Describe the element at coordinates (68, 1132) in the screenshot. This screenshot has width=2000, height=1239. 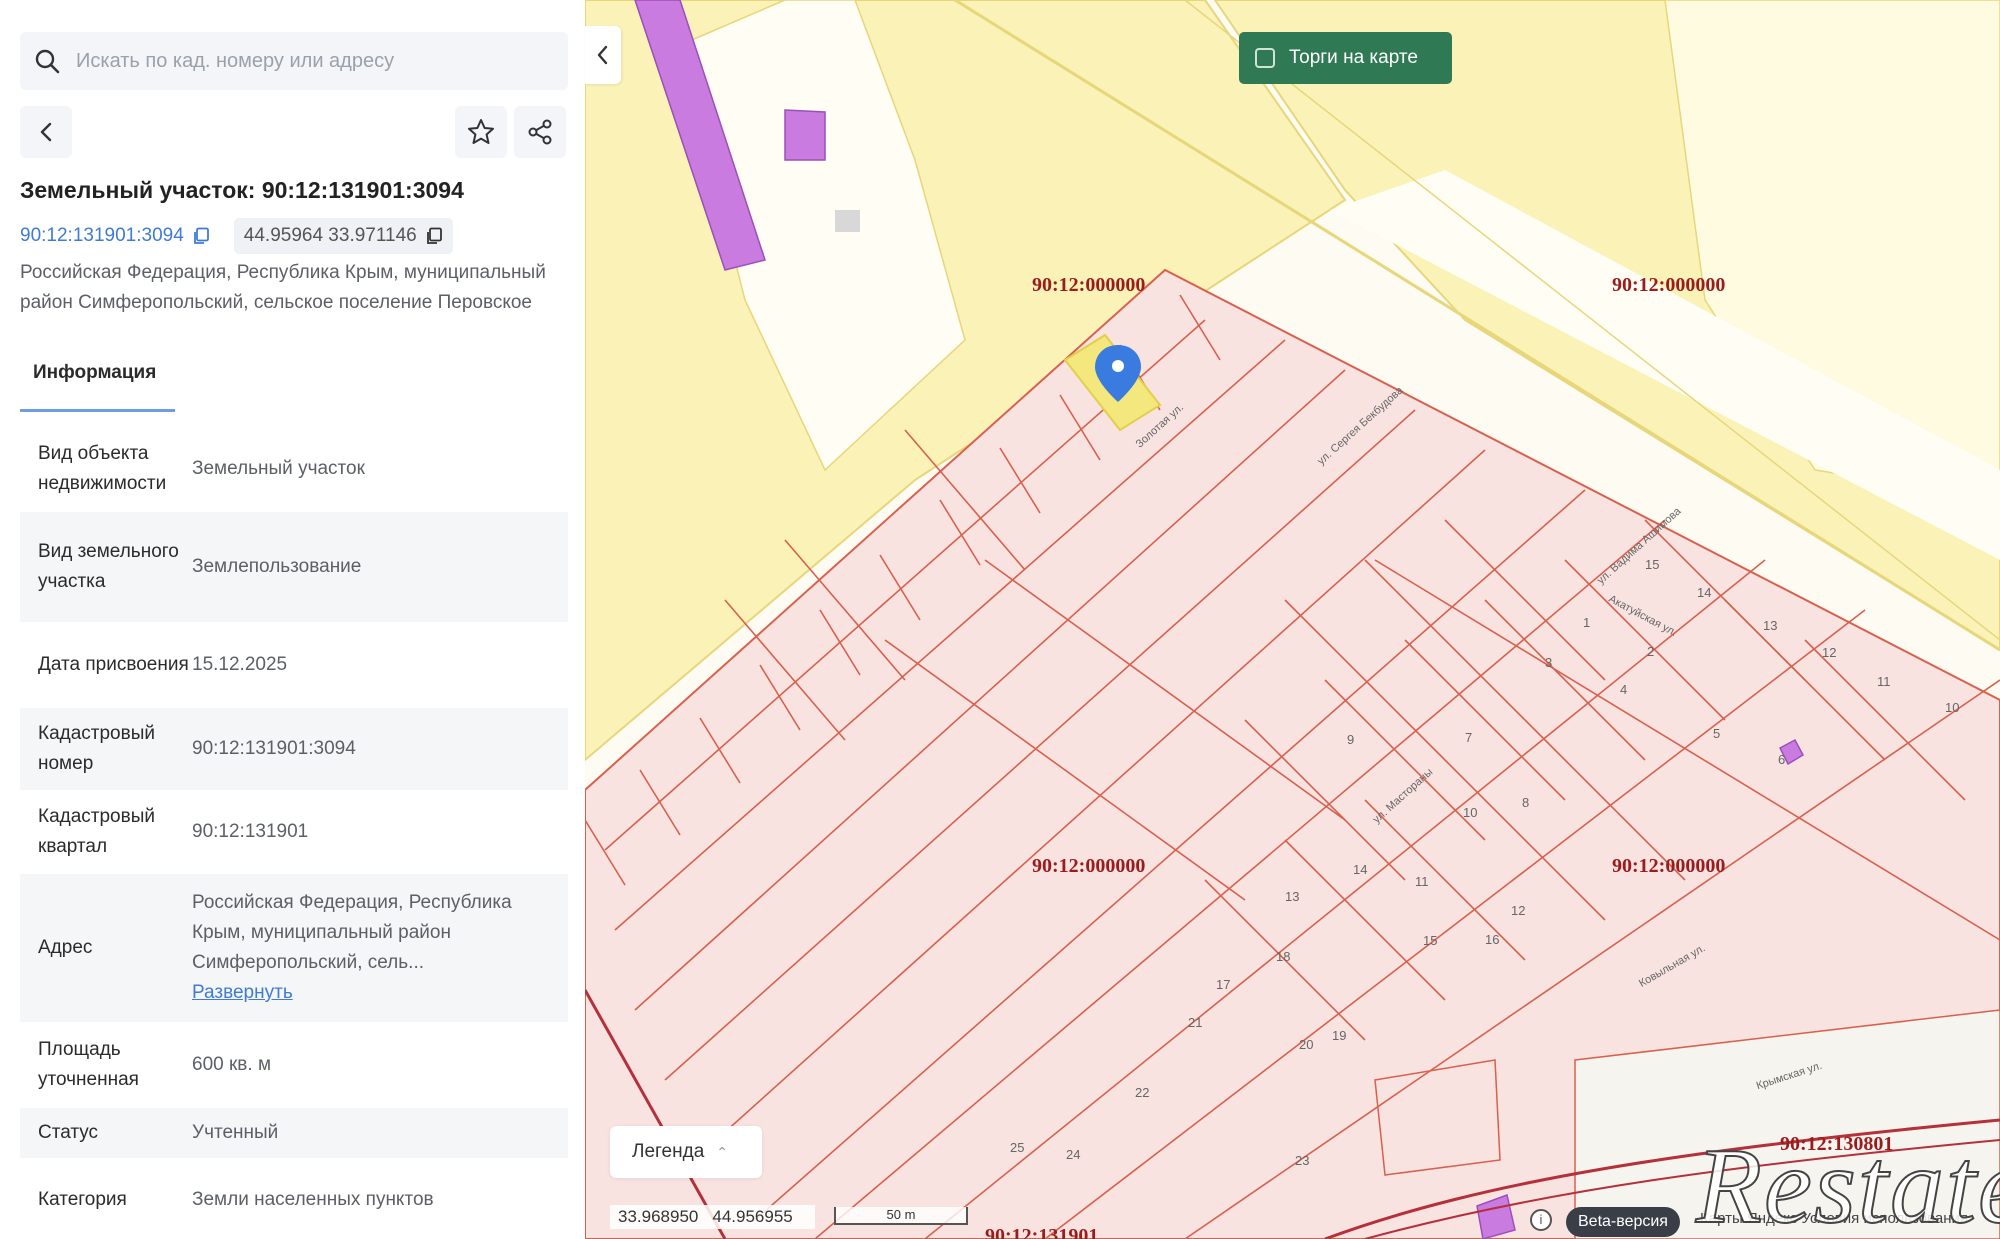
I see `info-key: Статус` at that location.